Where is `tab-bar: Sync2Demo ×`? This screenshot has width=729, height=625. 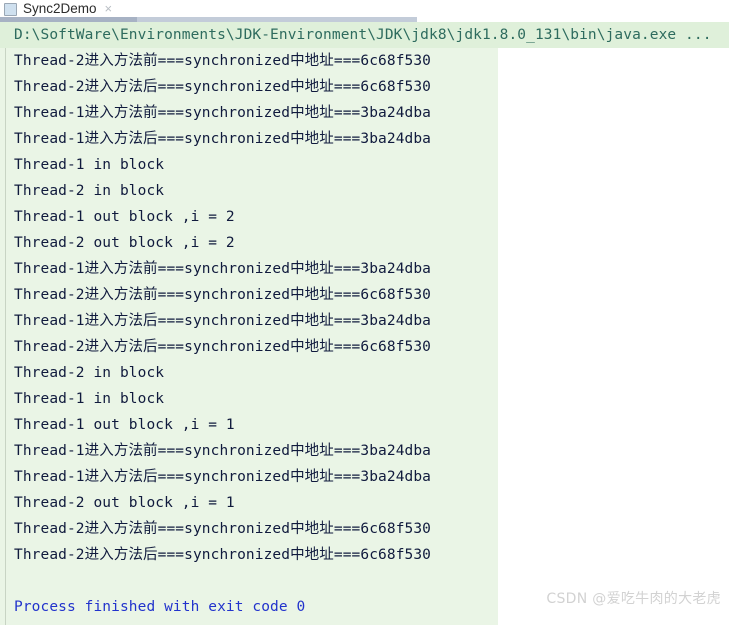 tab-bar: Sync2Demo × is located at coordinates (364, 8).